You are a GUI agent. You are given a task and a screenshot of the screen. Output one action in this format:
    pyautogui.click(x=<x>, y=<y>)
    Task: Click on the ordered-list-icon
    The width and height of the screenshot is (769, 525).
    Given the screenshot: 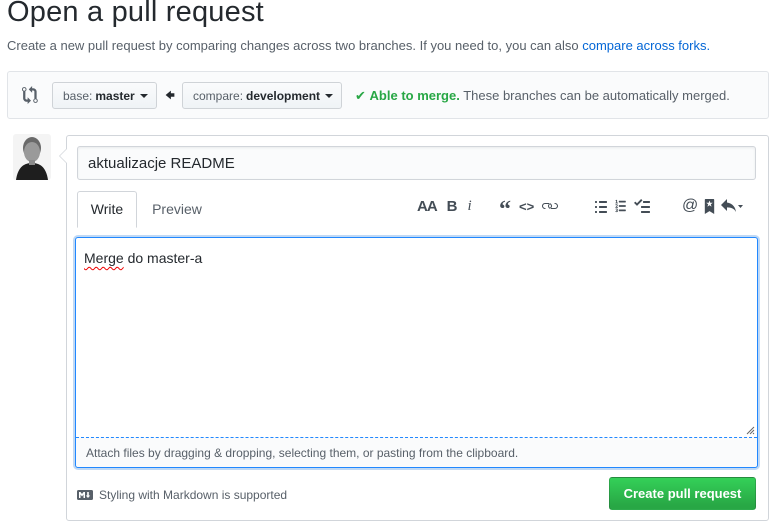 What is the action you would take?
    pyautogui.click(x=621, y=206)
    